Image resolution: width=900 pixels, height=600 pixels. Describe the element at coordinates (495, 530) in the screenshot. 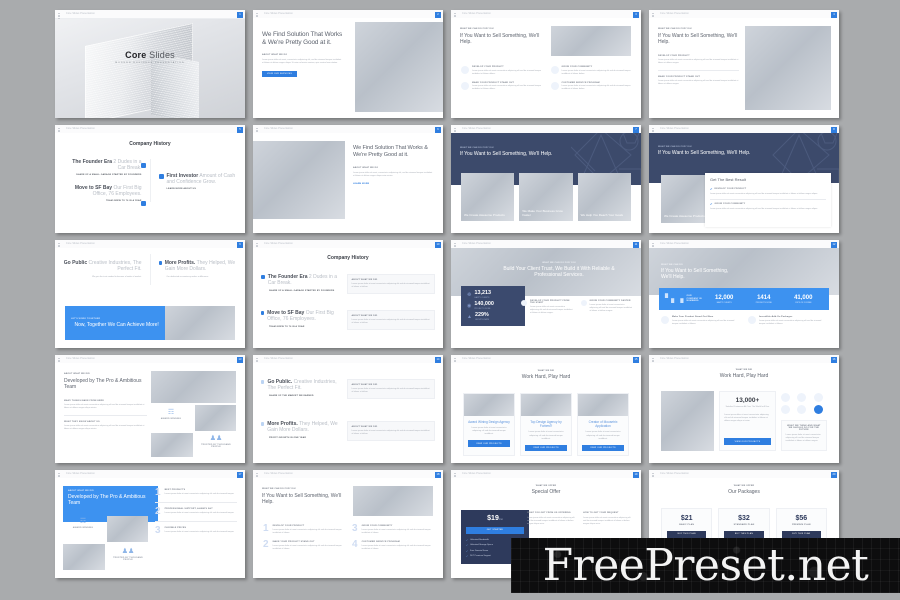

I see `price-button: GET STARTED` at that location.